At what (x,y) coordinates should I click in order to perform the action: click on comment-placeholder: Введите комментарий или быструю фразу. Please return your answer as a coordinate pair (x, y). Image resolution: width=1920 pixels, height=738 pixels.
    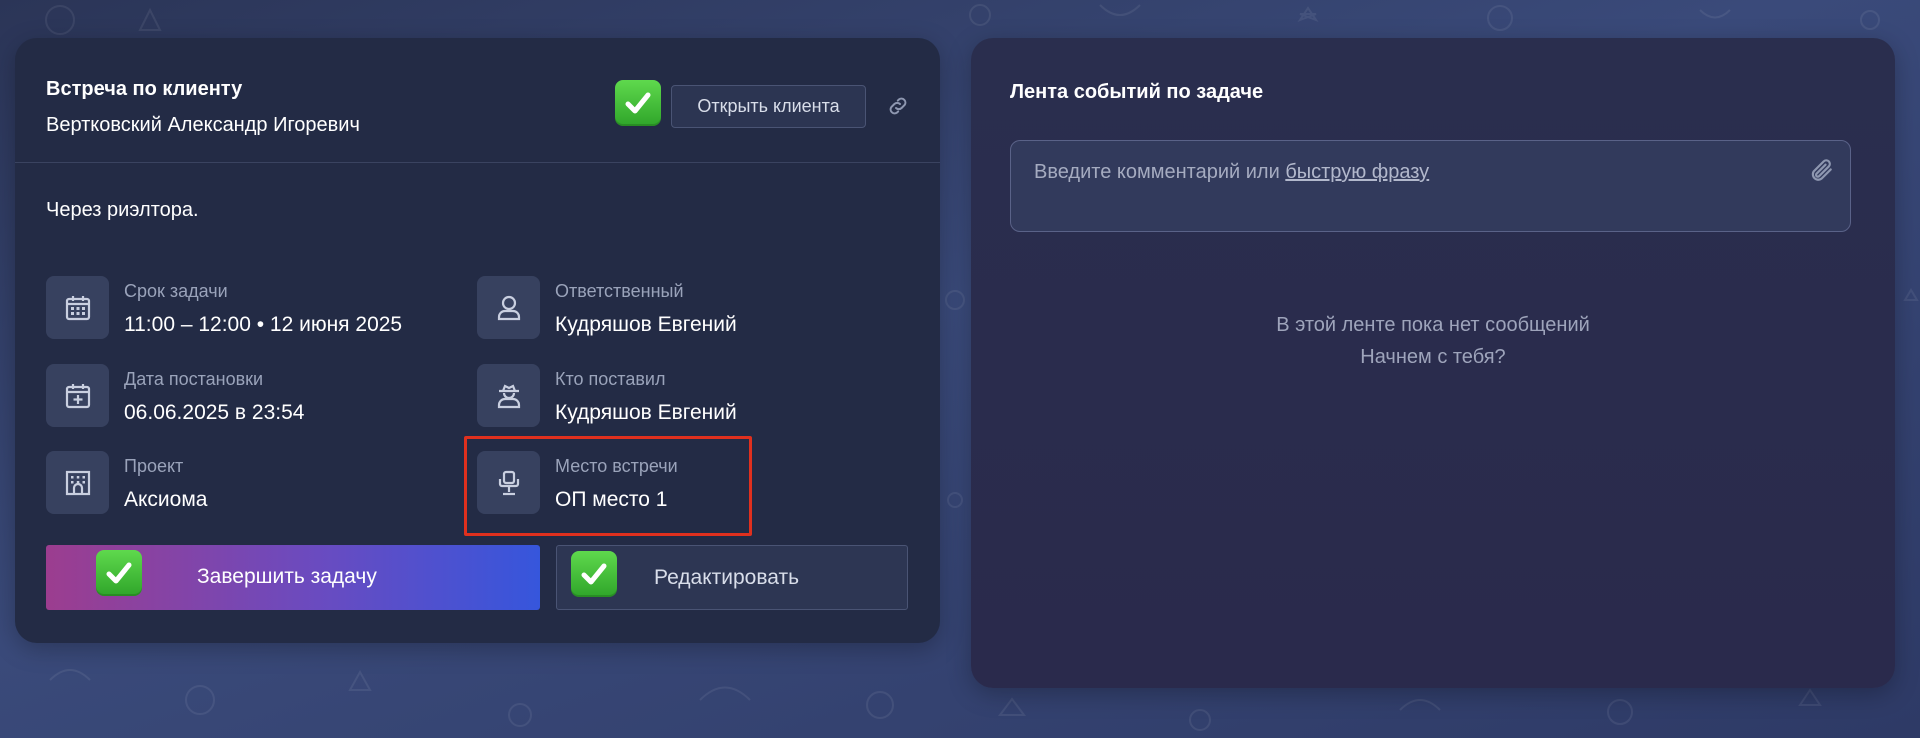
    Looking at the image, I should click on (1231, 172).